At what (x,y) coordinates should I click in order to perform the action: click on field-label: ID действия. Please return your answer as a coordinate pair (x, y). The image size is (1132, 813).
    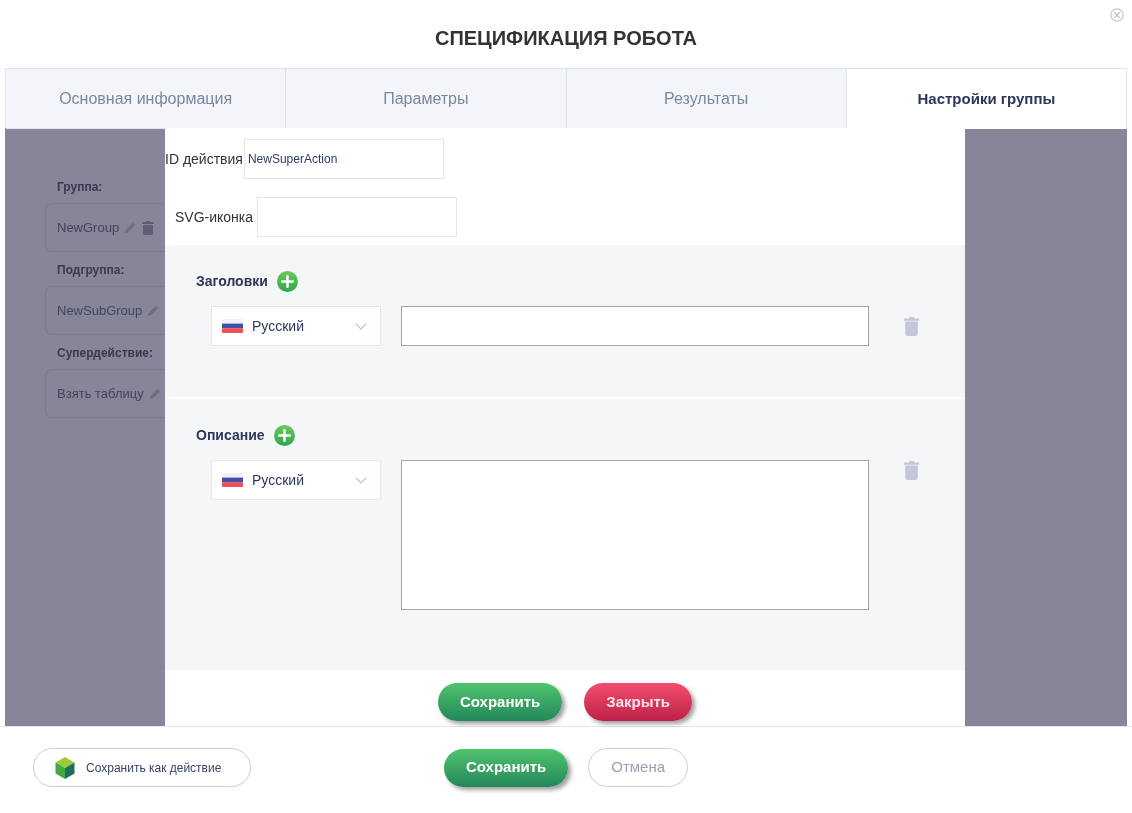
    Looking at the image, I should click on (204, 159).